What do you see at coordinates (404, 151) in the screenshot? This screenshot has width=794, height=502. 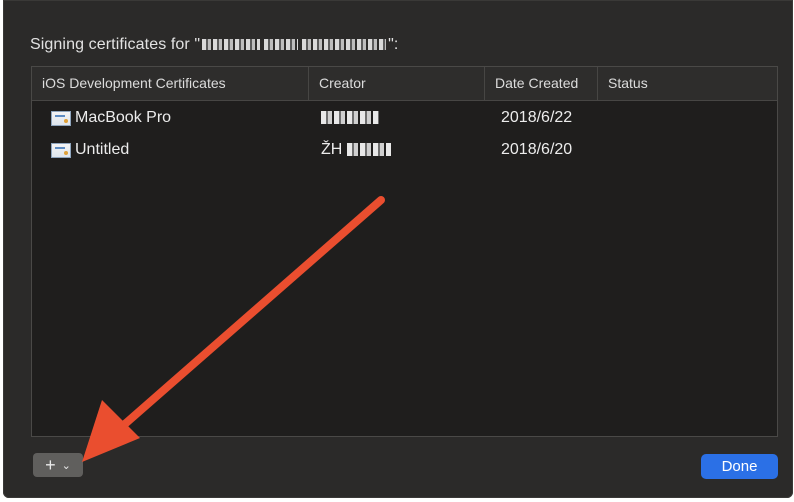 I see `table-row: Untitled ŽH 2018/6/20` at bounding box center [404, 151].